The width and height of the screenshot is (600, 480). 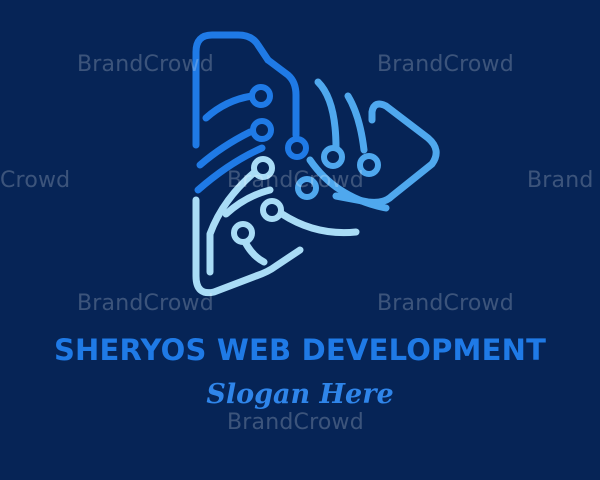 What do you see at coordinates (300, 394) in the screenshot?
I see `brand-slogan: Slogan Here` at bounding box center [300, 394].